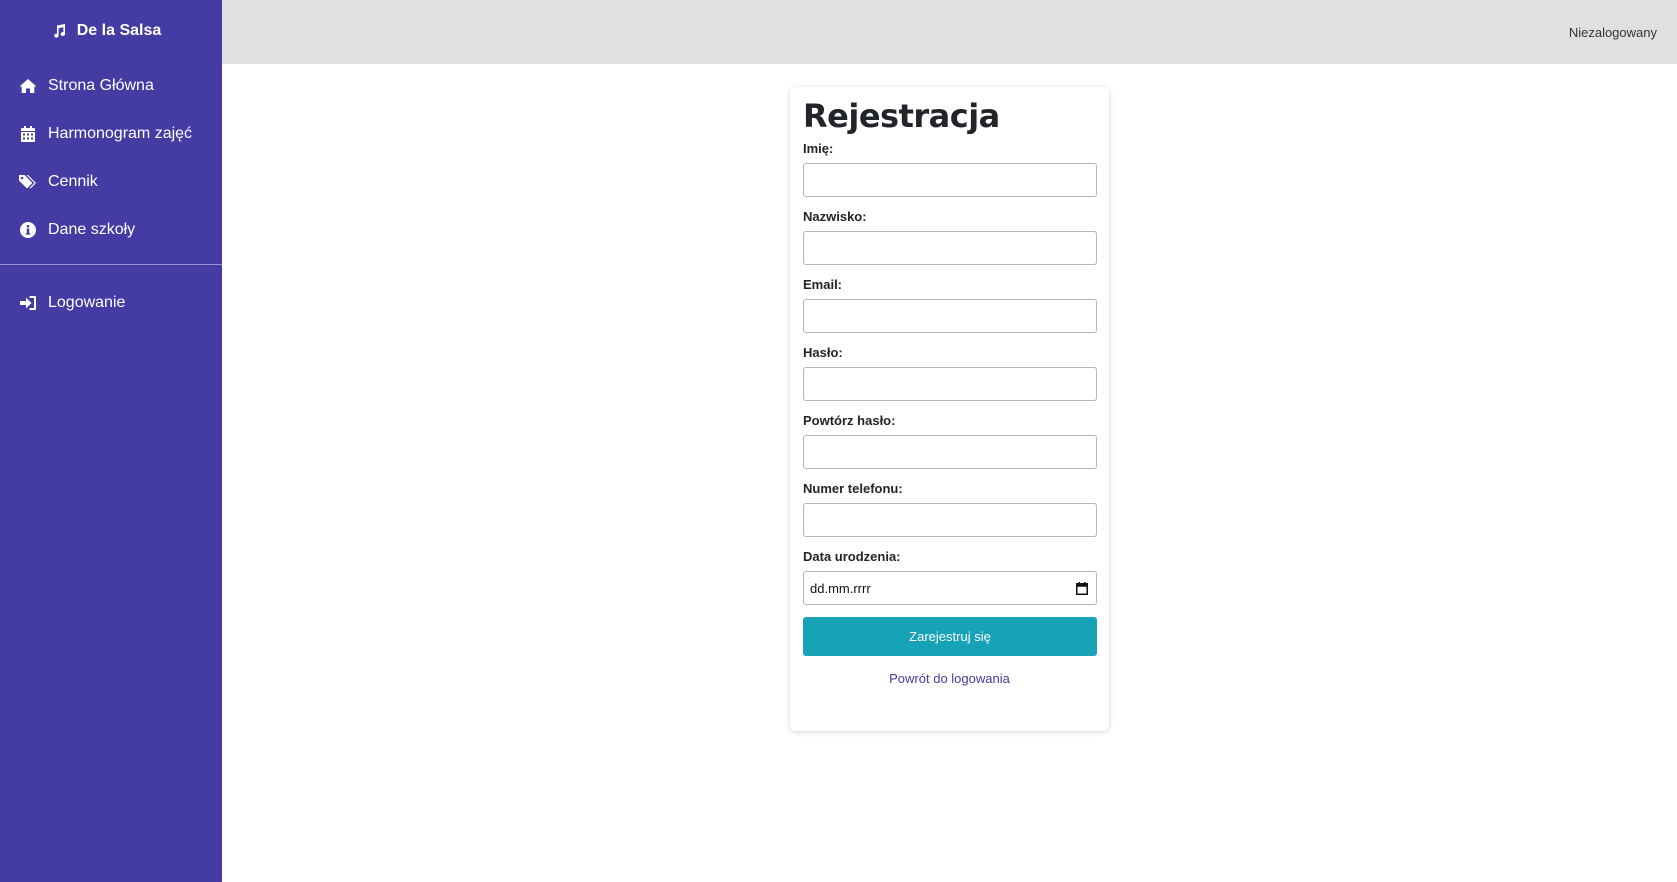 The image size is (1677, 882). I want to click on sidebar-item-pricing: Cennik, so click(111, 182).